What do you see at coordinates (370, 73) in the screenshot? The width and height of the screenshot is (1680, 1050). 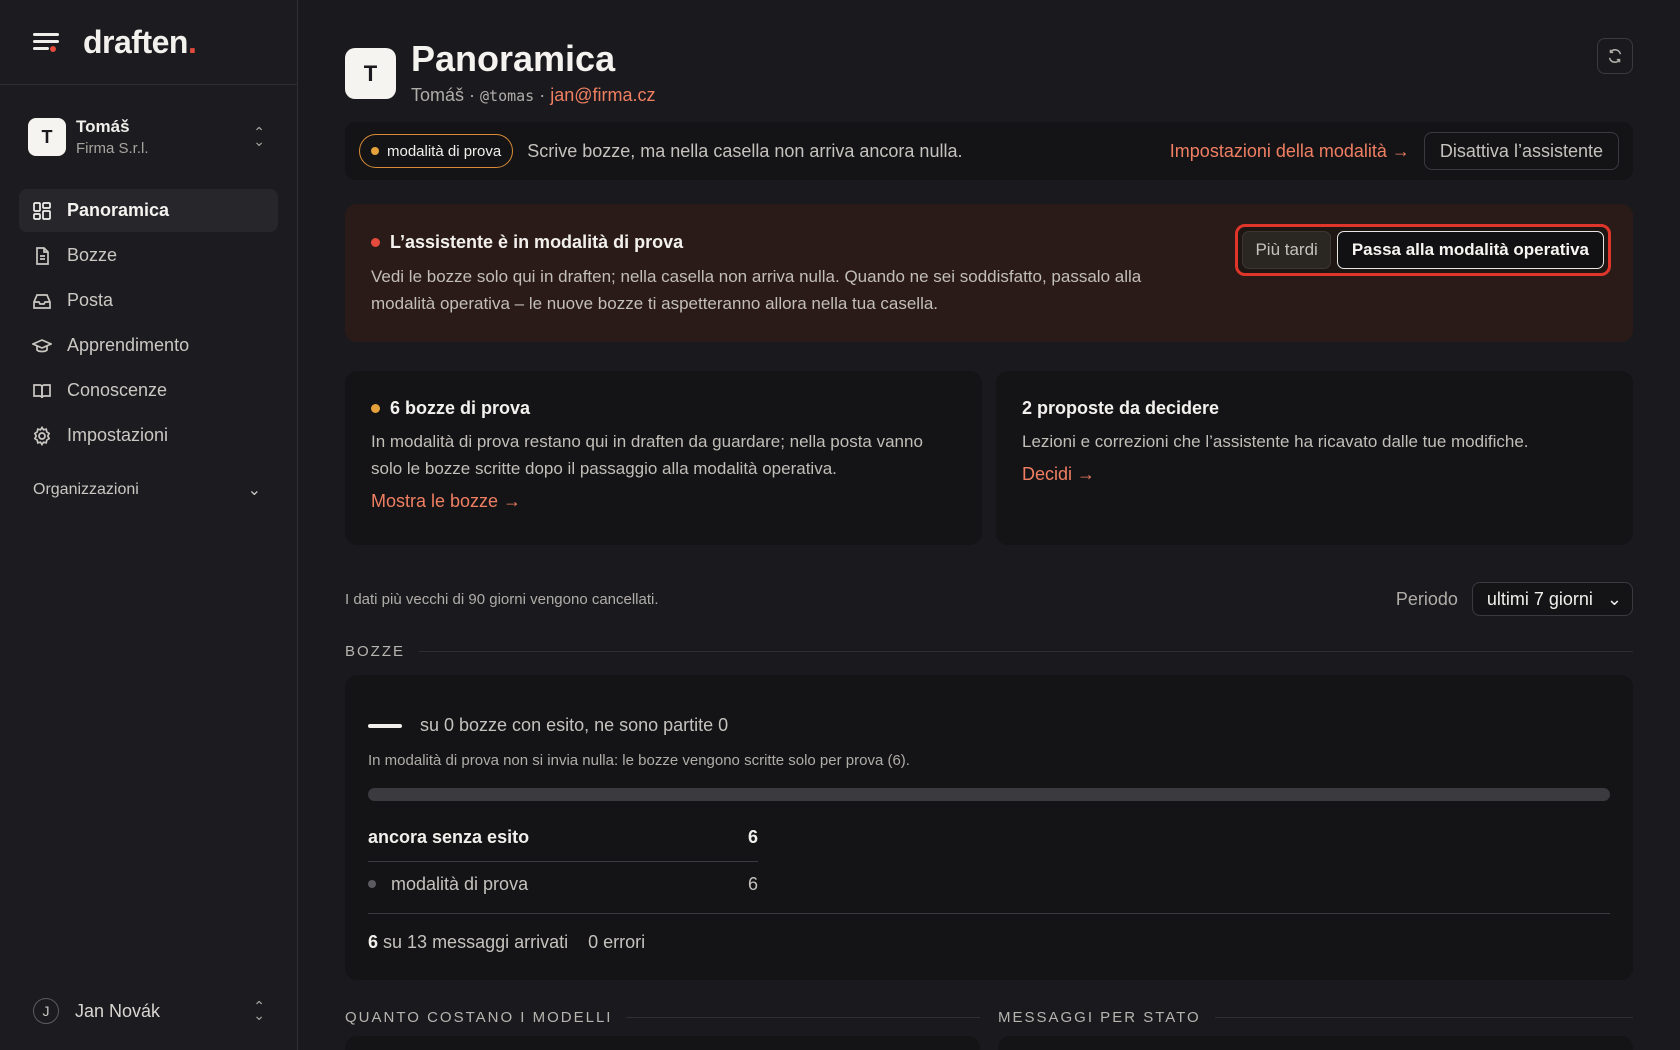 I see `profile-avatar: T` at bounding box center [370, 73].